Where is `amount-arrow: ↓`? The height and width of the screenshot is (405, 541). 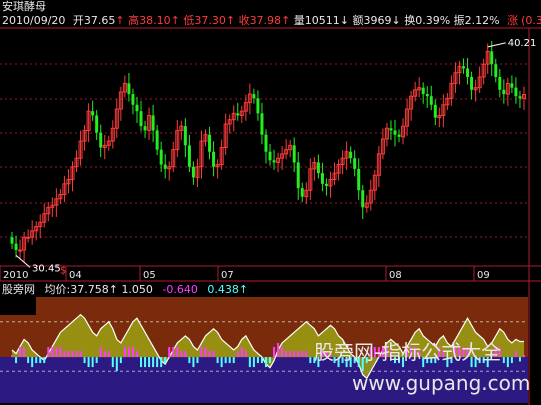
amount-arrow: ↓ is located at coordinates (396, 20).